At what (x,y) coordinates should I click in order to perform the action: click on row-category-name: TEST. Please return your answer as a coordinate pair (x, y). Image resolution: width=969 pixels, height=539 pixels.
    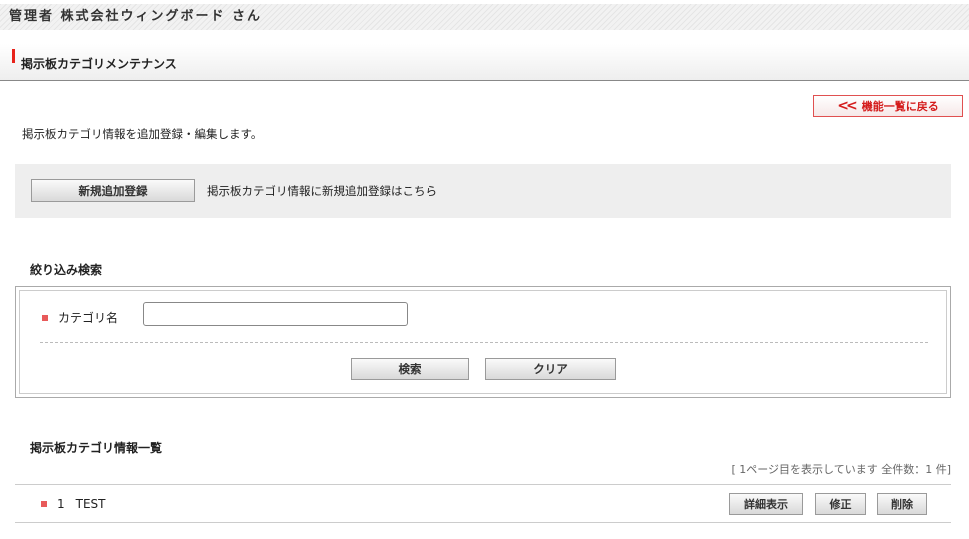
    Looking at the image, I should click on (90, 504).